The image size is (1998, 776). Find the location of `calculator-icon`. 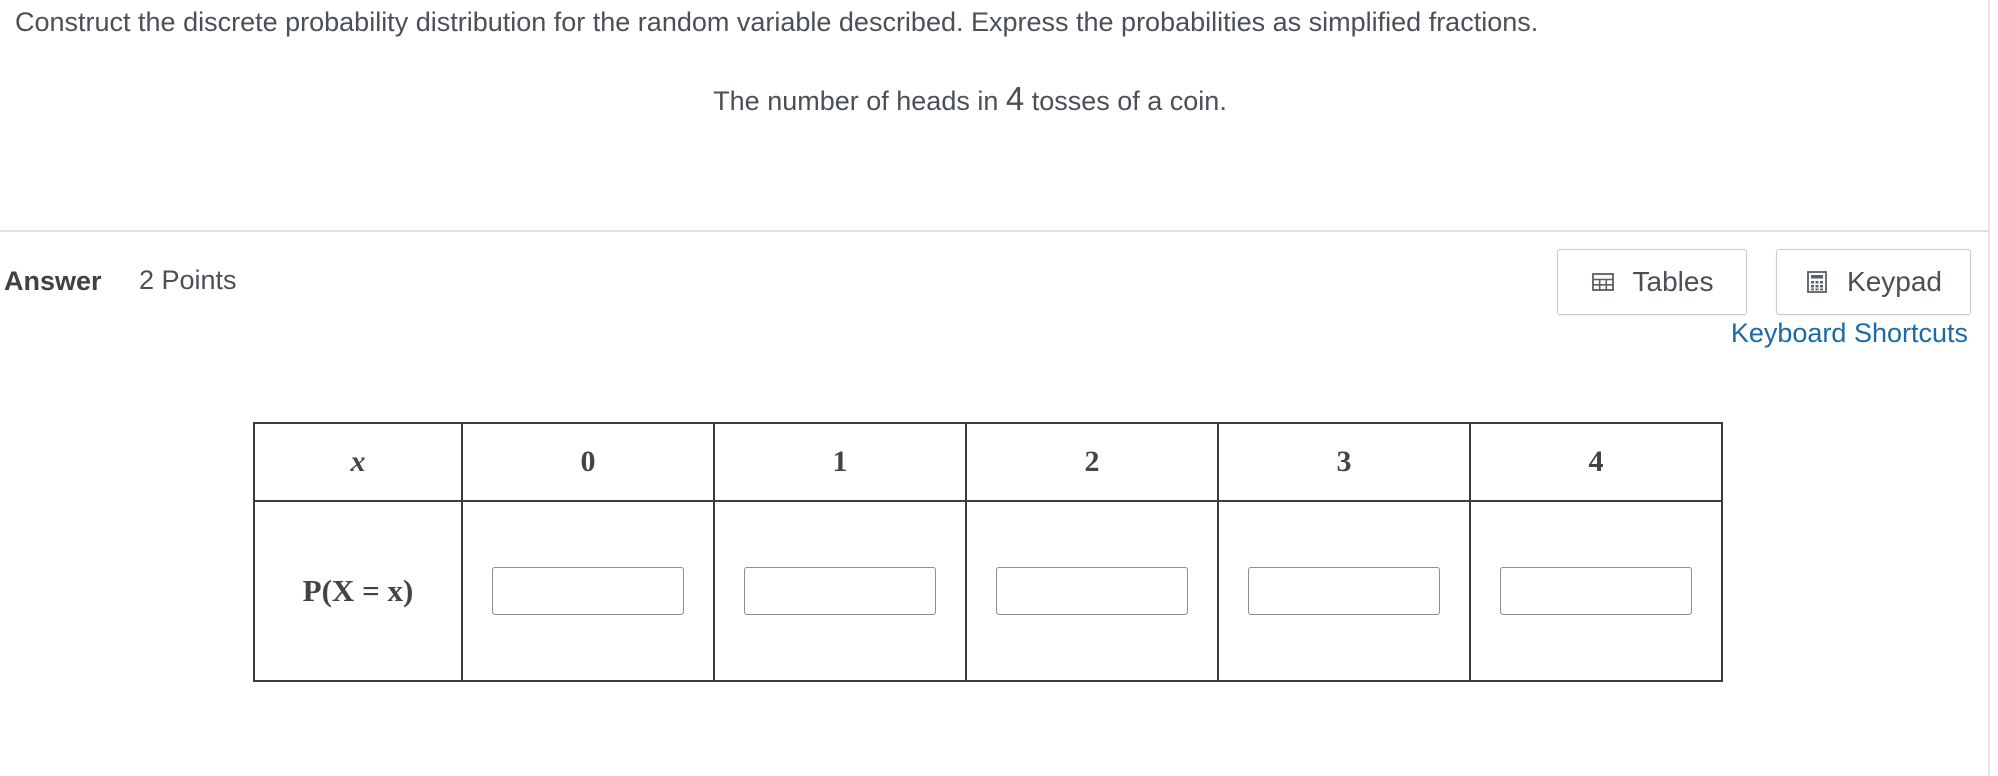

calculator-icon is located at coordinates (1817, 282).